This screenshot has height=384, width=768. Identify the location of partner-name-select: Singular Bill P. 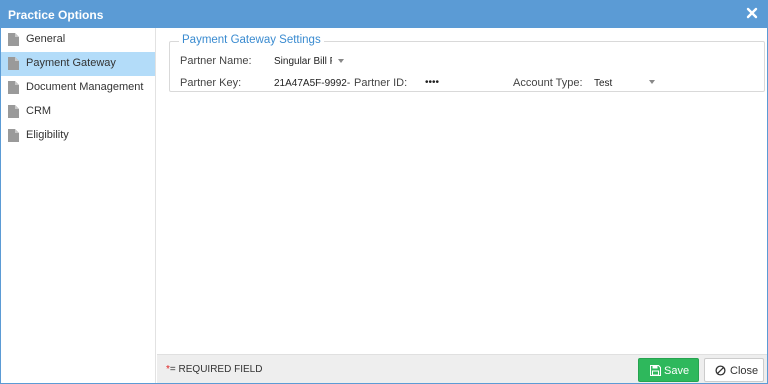
(303, 61).